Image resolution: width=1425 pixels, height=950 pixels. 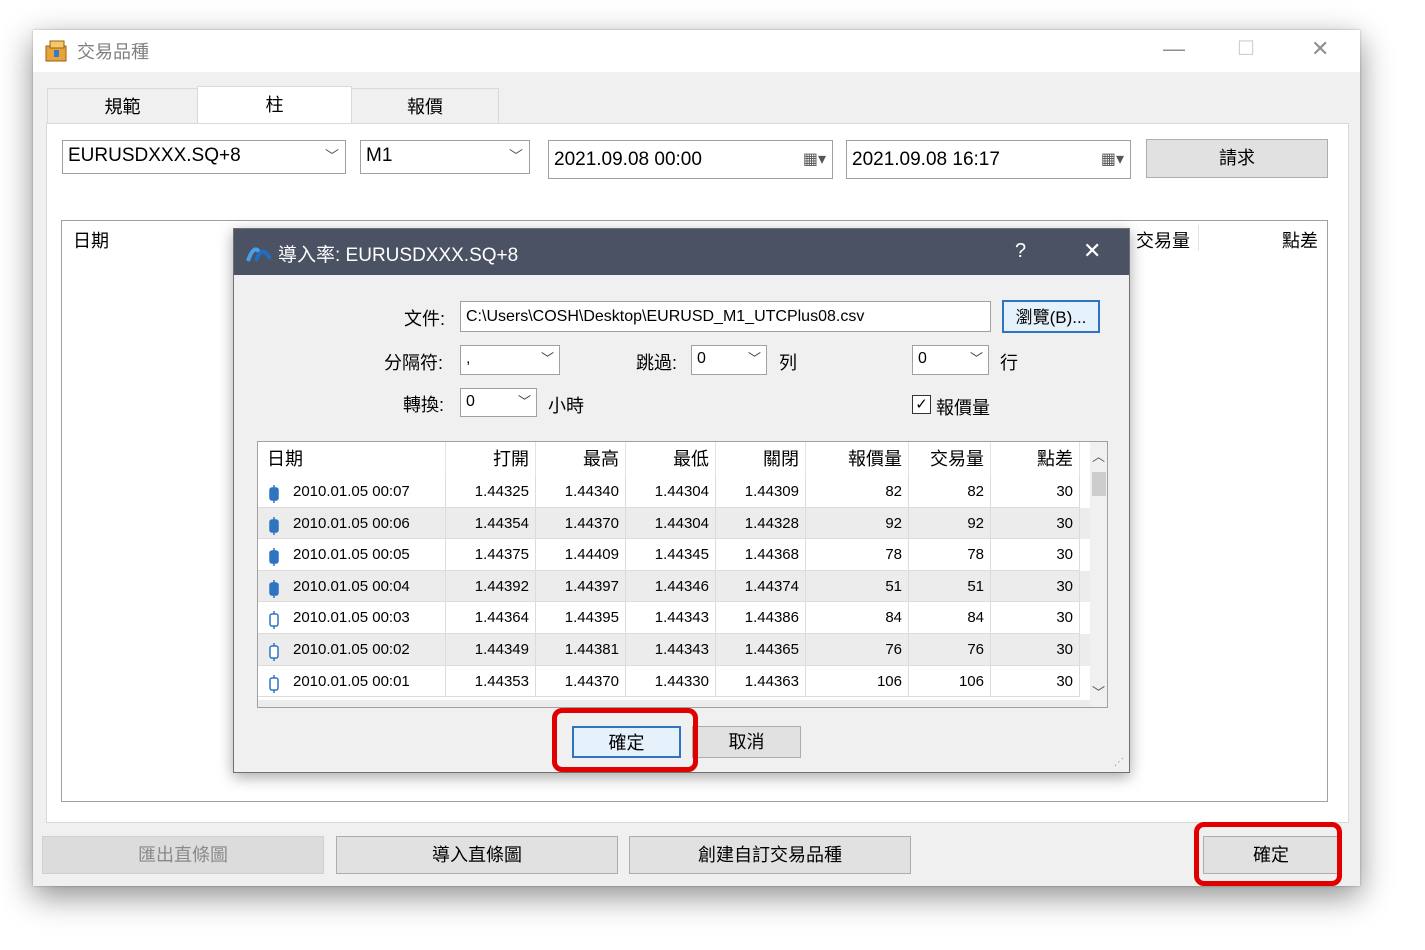 What do you see at coordinates (491, 618) in the screenshot?
I see `cell-open: 1.44364` at bounding box center [491, 618].